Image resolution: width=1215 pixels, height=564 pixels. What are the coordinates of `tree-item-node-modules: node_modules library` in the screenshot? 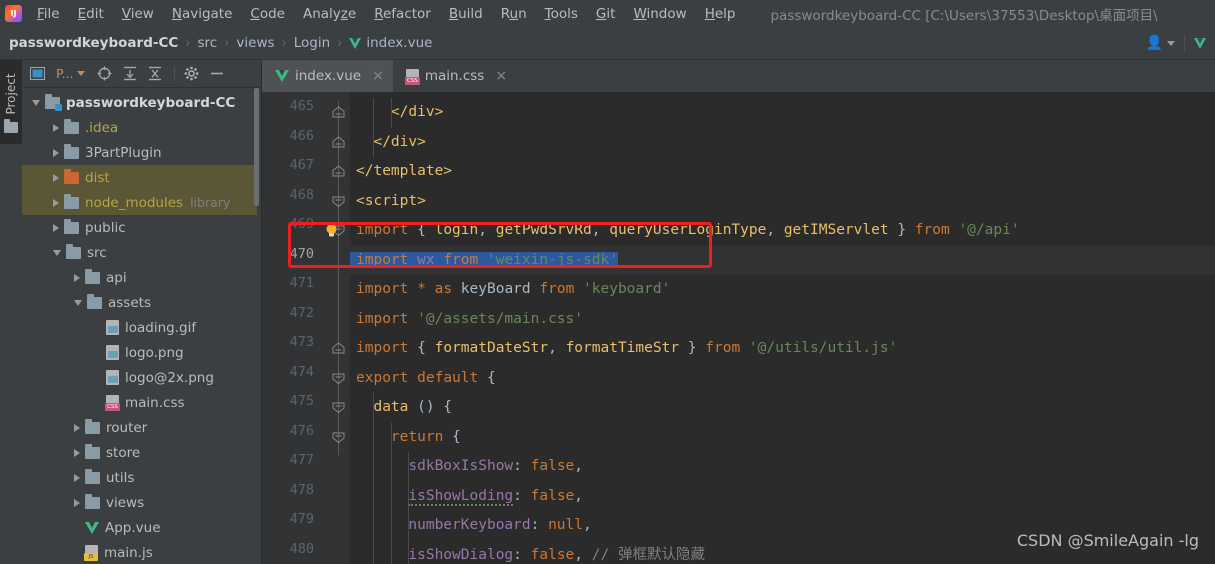 It's located at (141, 202).